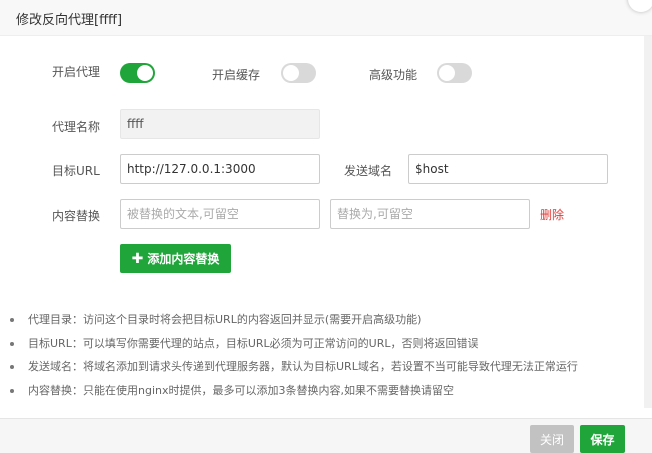 The width and height of the screenshot is (652, 453). What do you see at coordinates (69, 20) in the screenshot?
I see `dialog-title: 修改反向代理[ffff]` at bounding box center [69, 20].